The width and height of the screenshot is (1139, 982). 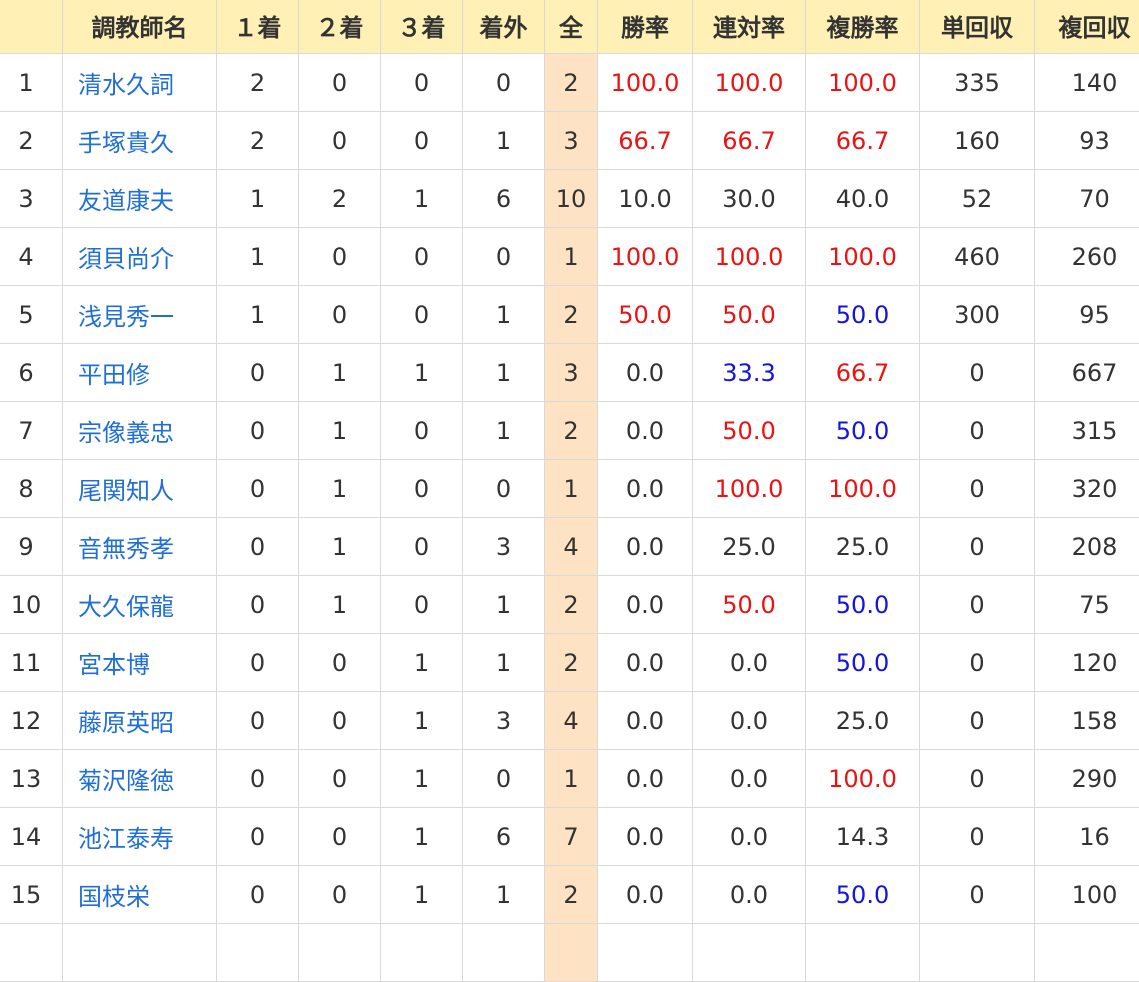 What do you see at coordinates (140, 605) in the screenshot?
I see `trainer-name-link: 大久保龍` at bounding box center [140, 605].